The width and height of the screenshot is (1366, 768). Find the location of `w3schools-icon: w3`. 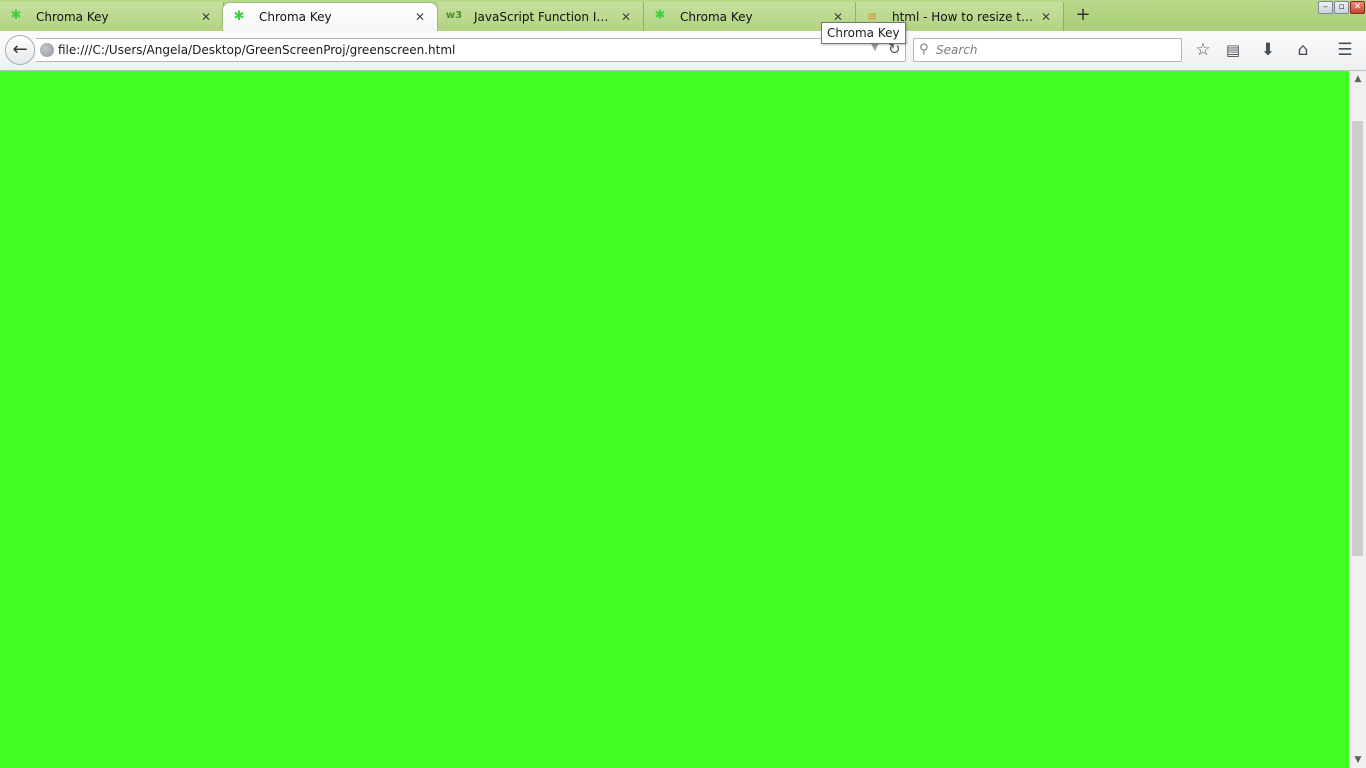

w3schools-icon: w3 is located at coordinates (454, 15).